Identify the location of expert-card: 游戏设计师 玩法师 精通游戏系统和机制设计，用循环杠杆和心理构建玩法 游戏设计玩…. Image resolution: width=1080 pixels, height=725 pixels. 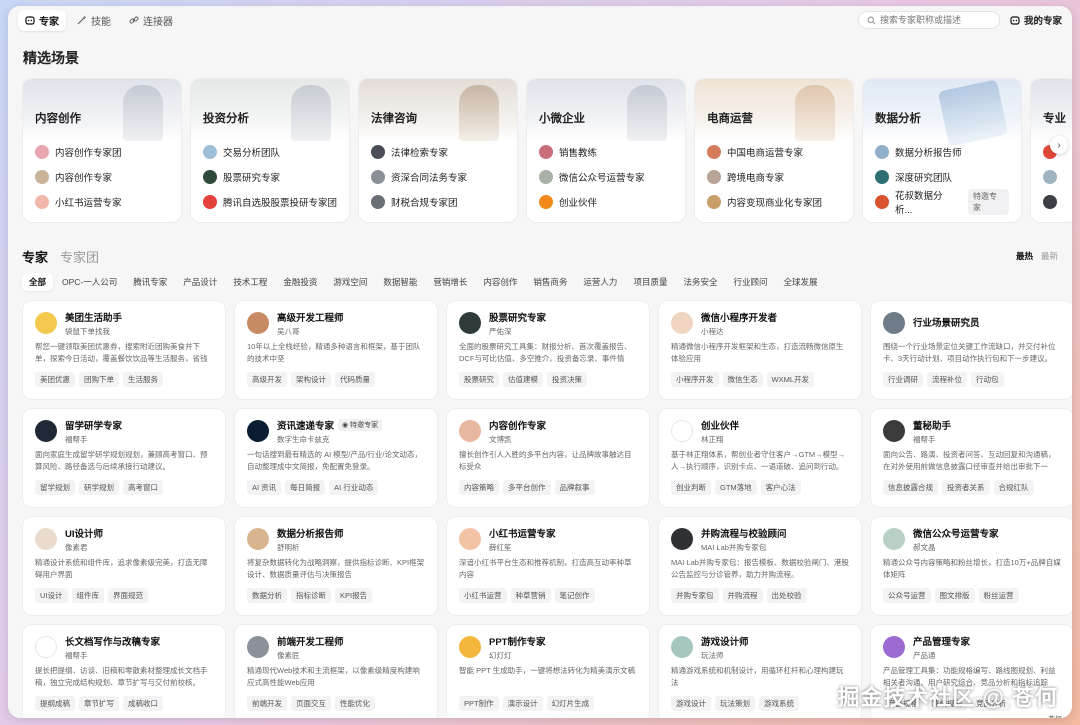
(760, 671).